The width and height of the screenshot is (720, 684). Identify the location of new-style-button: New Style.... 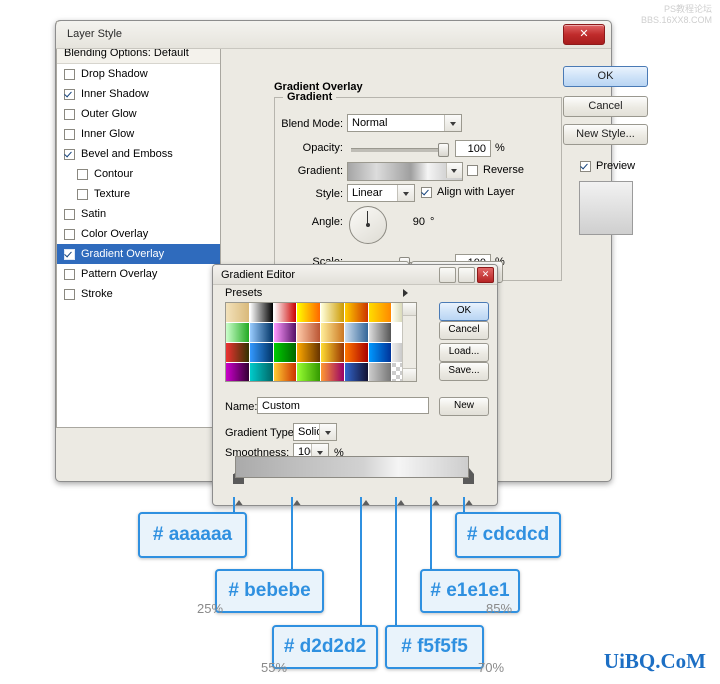
(605, 134).